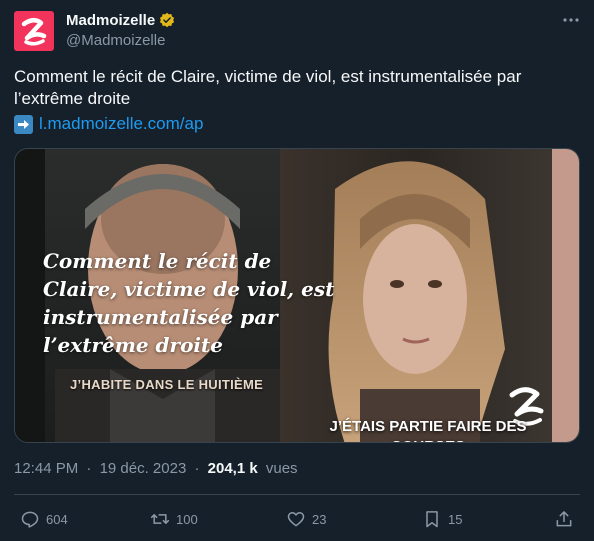 The image size is (594, 541). I want to click on retweet-icon, so click(160, 519).